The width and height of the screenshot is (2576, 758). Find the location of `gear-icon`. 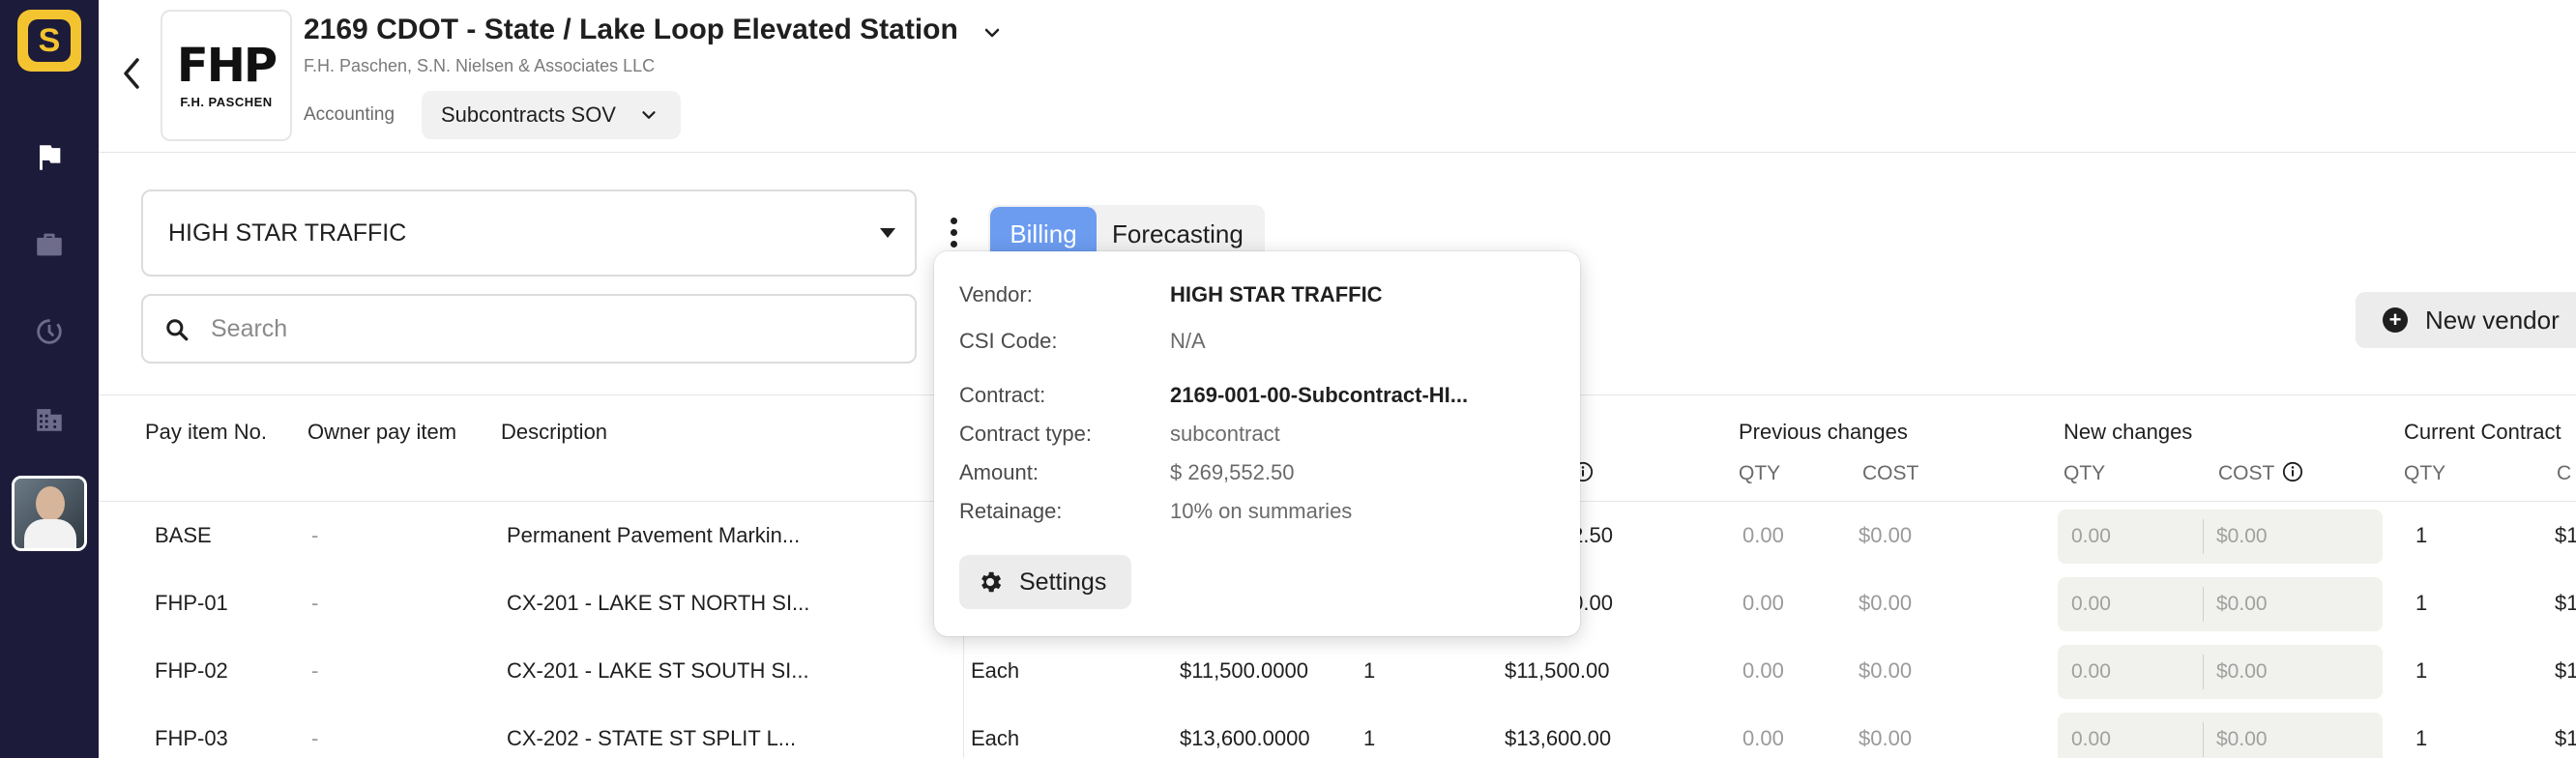

gear-icon is located at coordinates (991, 582).